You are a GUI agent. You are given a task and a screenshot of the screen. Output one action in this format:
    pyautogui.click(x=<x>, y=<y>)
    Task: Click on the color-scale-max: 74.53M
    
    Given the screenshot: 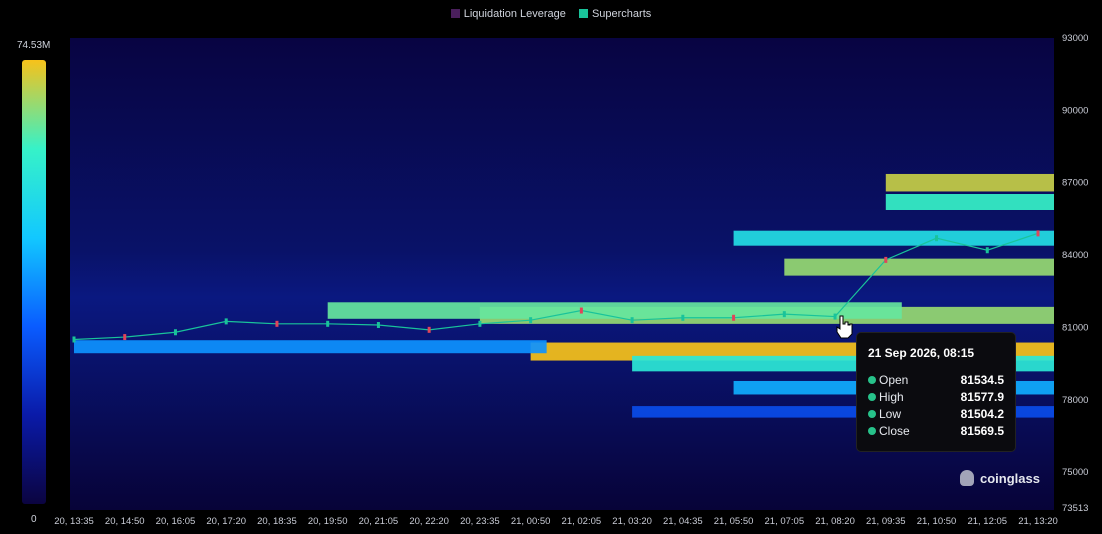 What is the action you would take?
    pyautogui.click(x=34, y=45)
    